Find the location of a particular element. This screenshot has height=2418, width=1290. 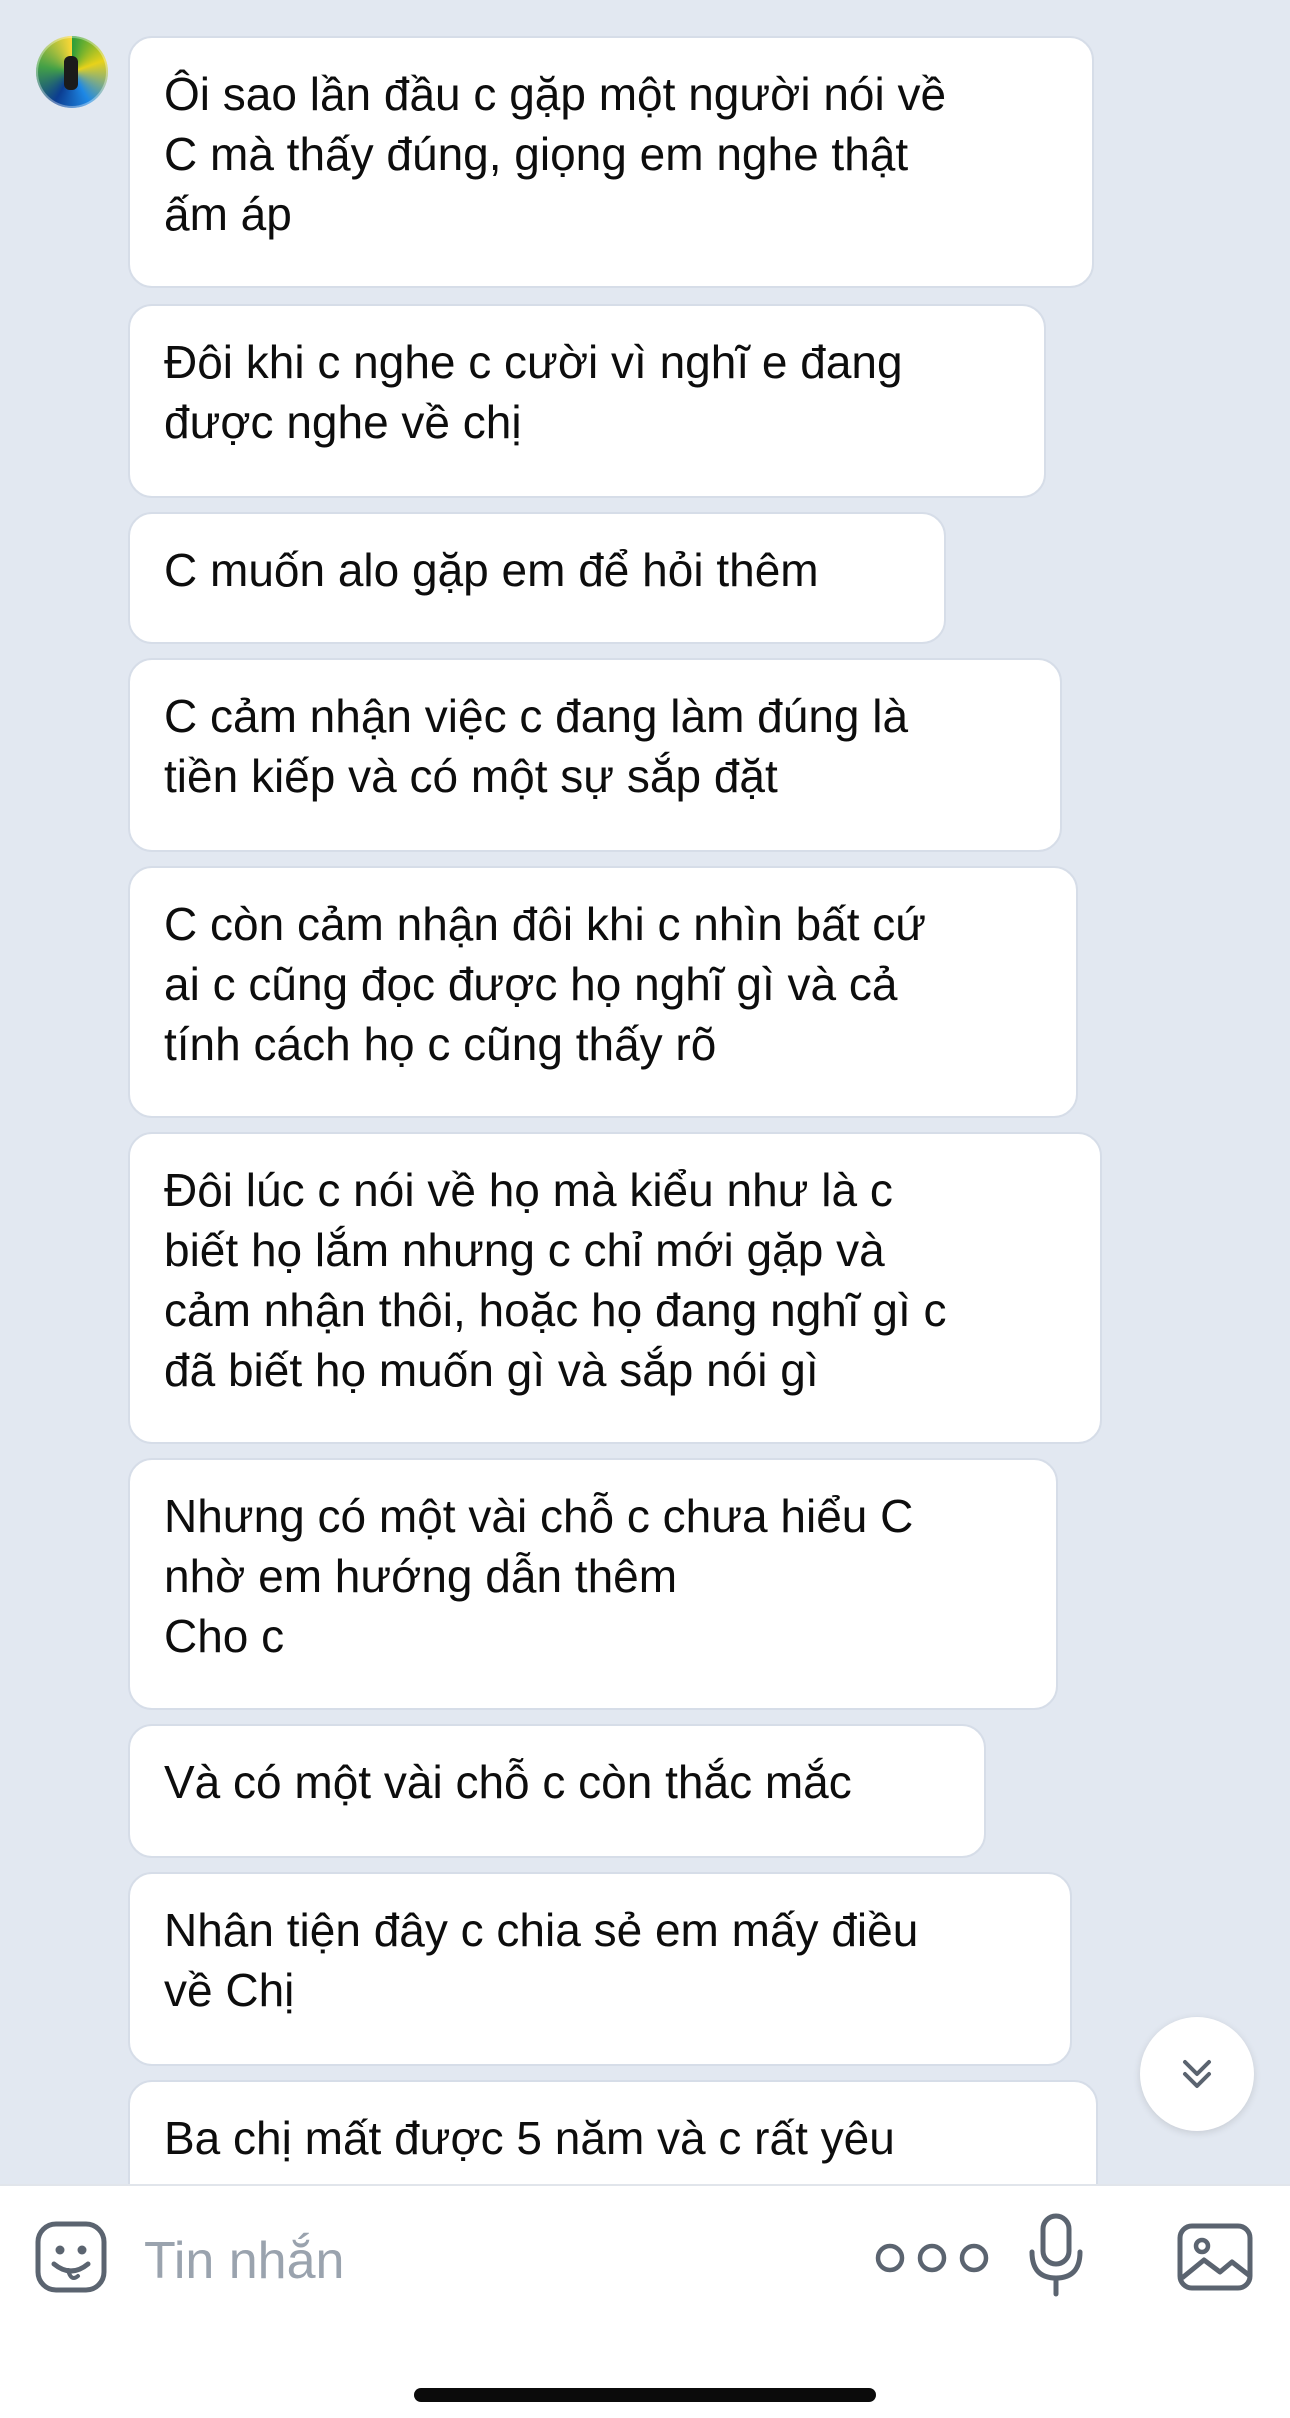

message-bubble: C muốn alo gặp em để hỏi thêm is located at coordinates (537, 578).